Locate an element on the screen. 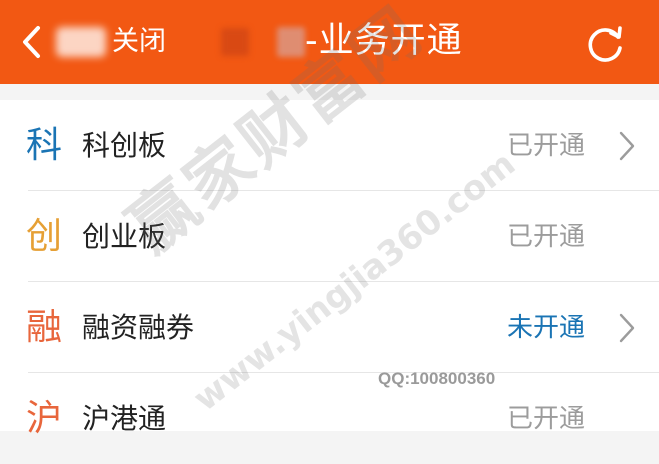  close-button: 关闭 is located at coordinates (139, 42).